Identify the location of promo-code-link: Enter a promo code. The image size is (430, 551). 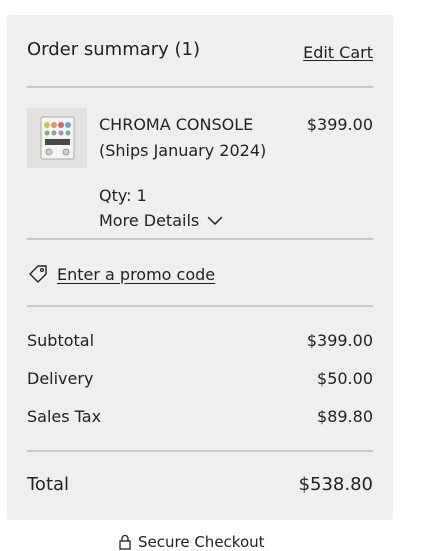
(121, 274).